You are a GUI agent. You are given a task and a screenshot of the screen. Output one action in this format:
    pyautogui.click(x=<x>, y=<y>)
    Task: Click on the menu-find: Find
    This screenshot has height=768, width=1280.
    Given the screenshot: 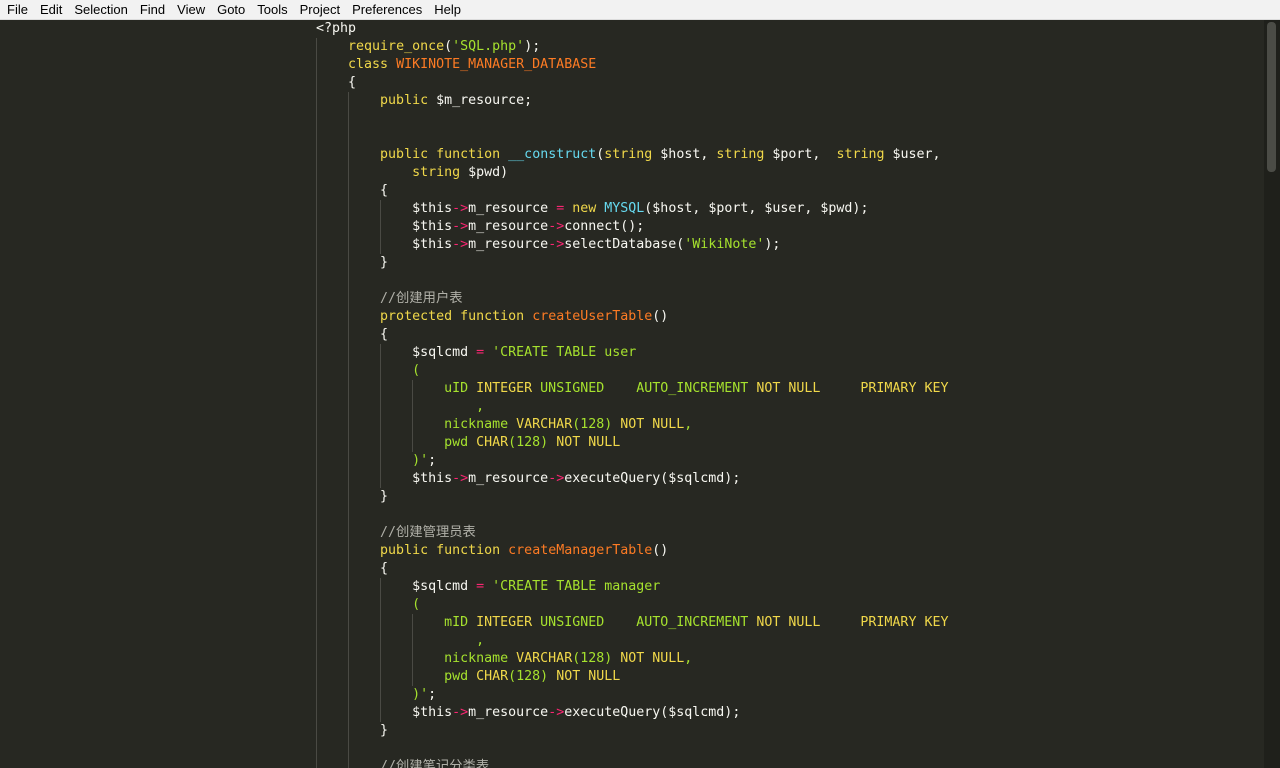 What is the action you would take?
    pyautogui.click(x=151, y=9)
    